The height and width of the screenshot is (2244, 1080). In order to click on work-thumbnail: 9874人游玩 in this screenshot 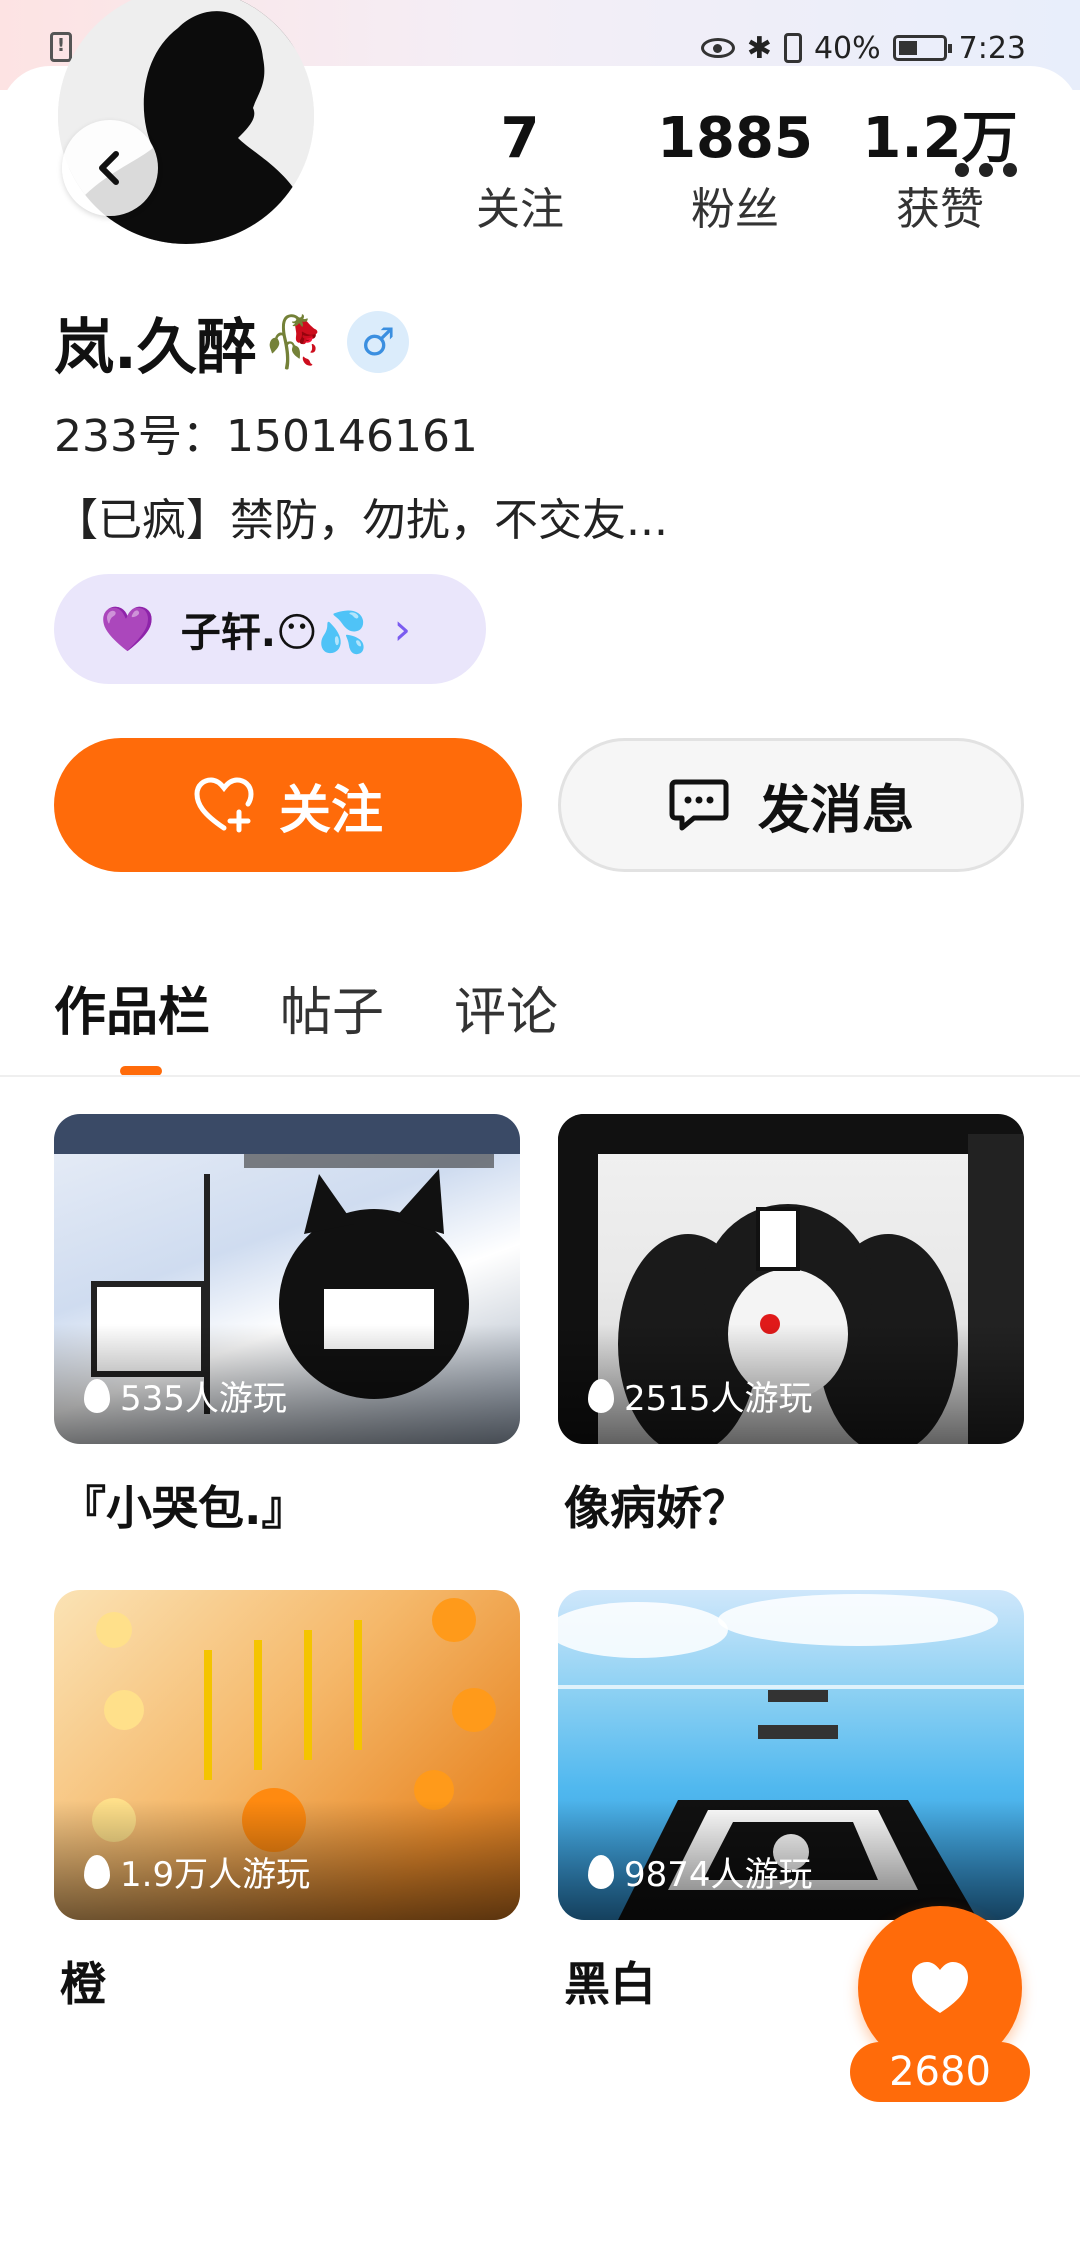, I will do `click(791, 1755)`.